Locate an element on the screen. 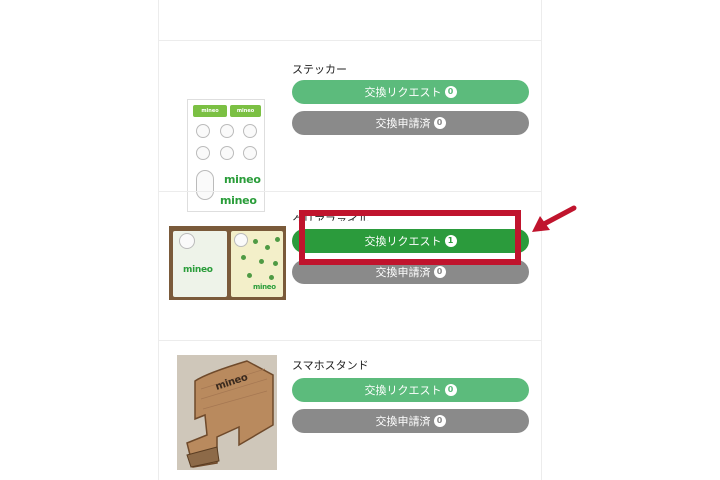 The width and height of the screenshot is (720, 480). exchange-request-button: 交換リクエスト 1 is located at coordinates (410, 241).